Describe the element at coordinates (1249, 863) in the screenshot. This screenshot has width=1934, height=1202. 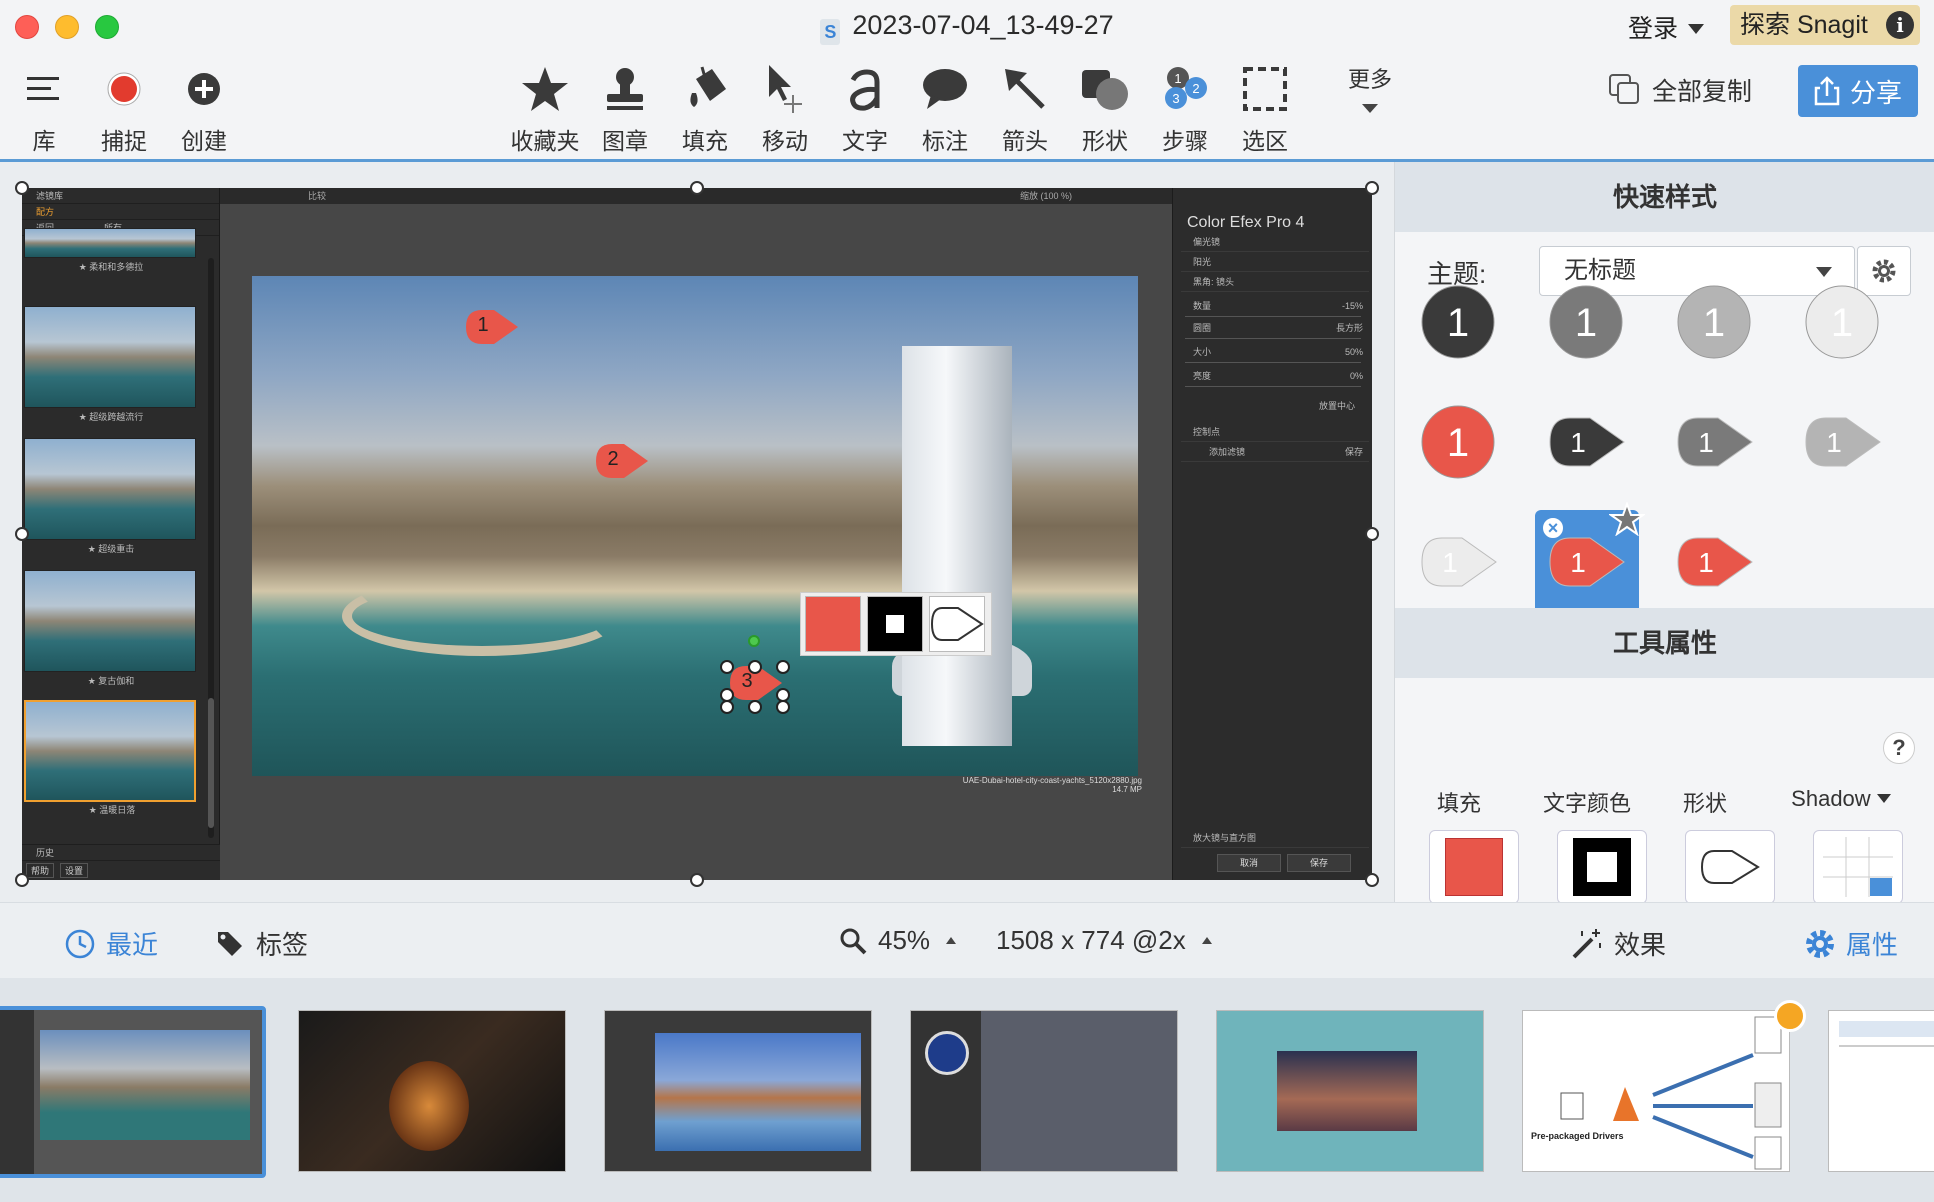
I see `cancel-button: 取消` at that location.